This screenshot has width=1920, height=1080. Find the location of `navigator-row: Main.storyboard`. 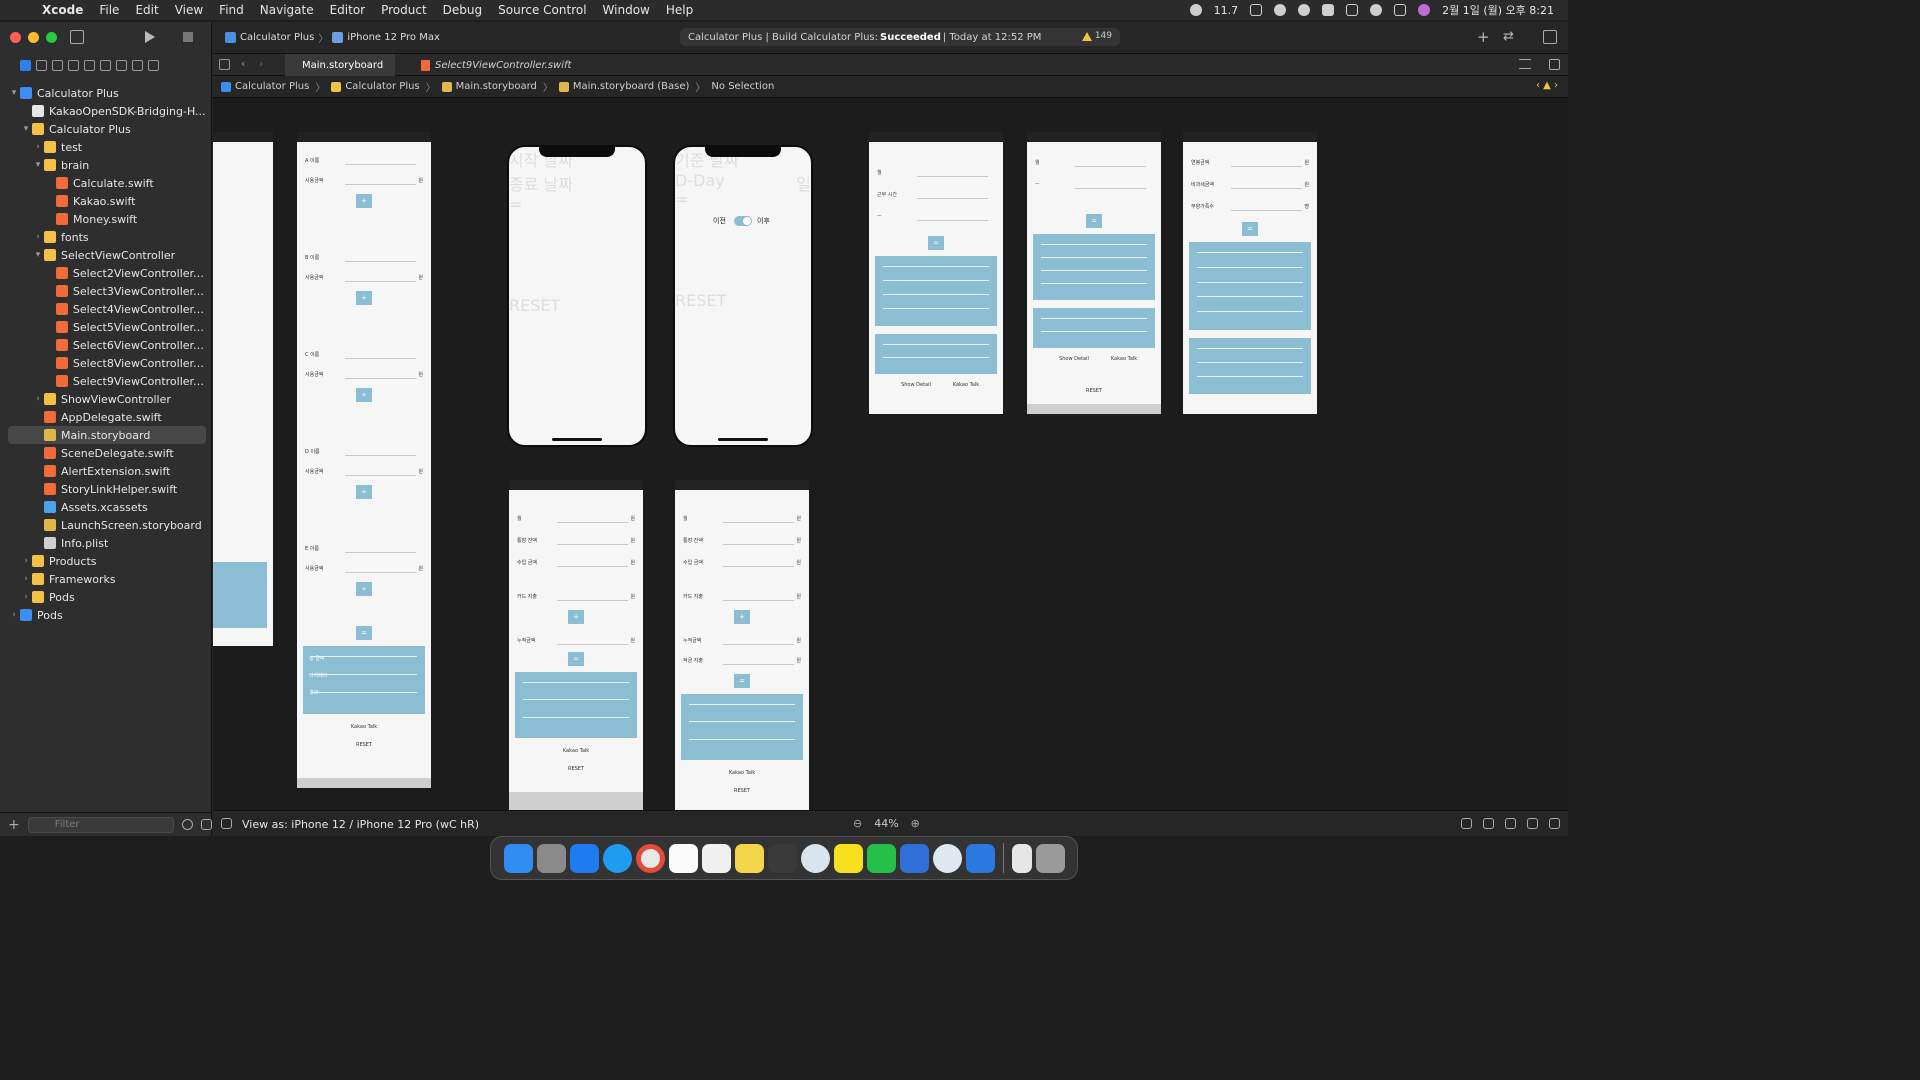

navigator-row: Main.storyboard is located at coordinates (107, 435).